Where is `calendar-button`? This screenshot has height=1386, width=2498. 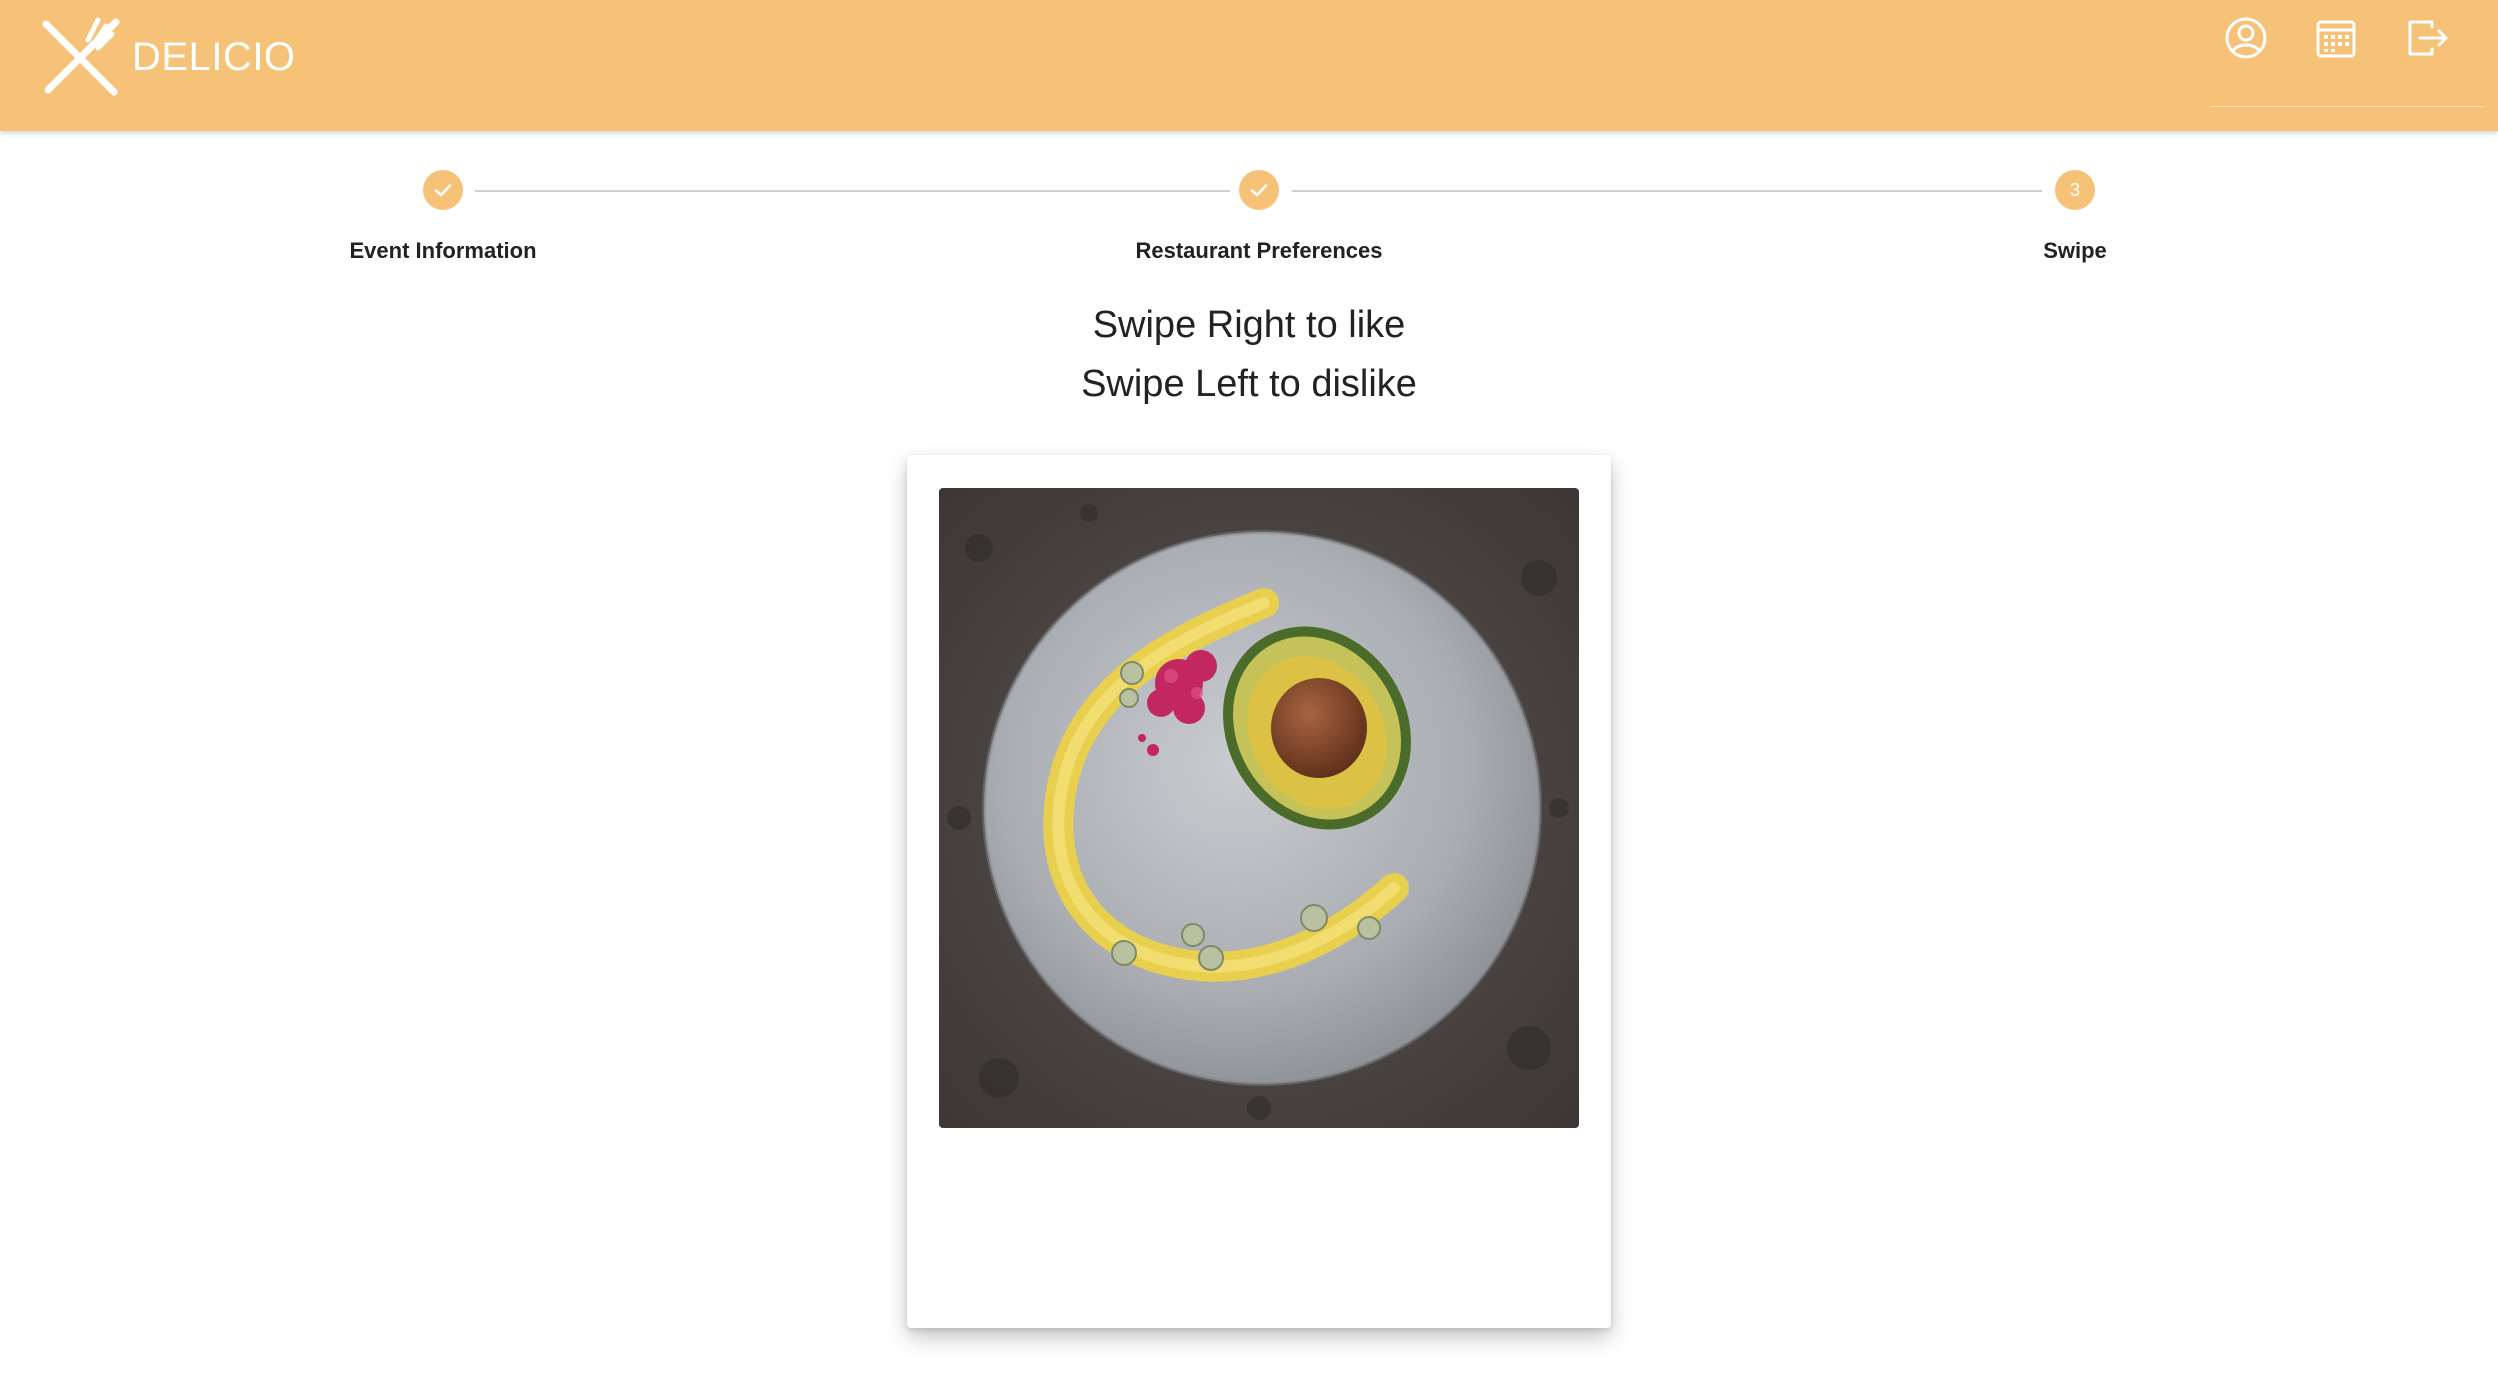 calendar-button is located at coordinates (2336, 40).